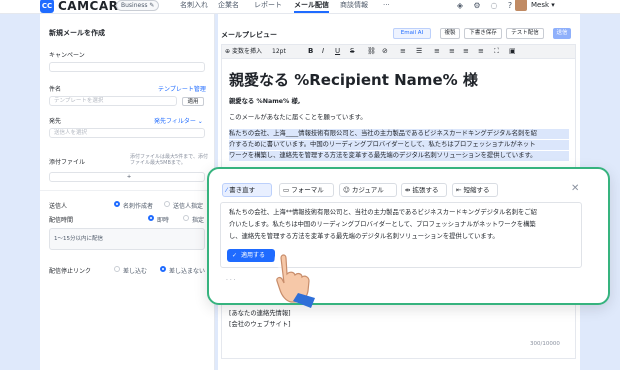 Image resolution: width=620 pixels, height=370 pixels. Describe the element at coordinates (352, 51) in the screenshot. I see `strikethrough-icon: S` at that location.